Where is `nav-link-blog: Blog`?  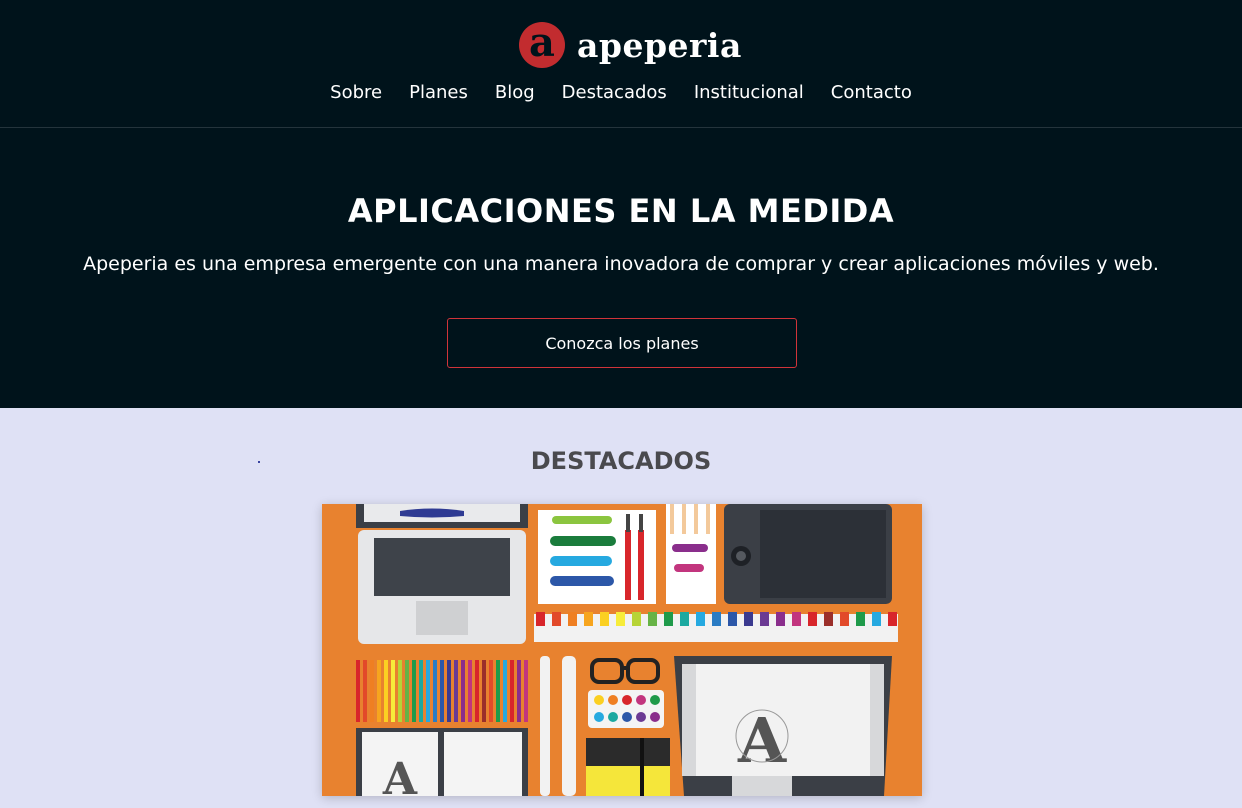 nav-link-blog: Blog is located at coordinates (515, 92).